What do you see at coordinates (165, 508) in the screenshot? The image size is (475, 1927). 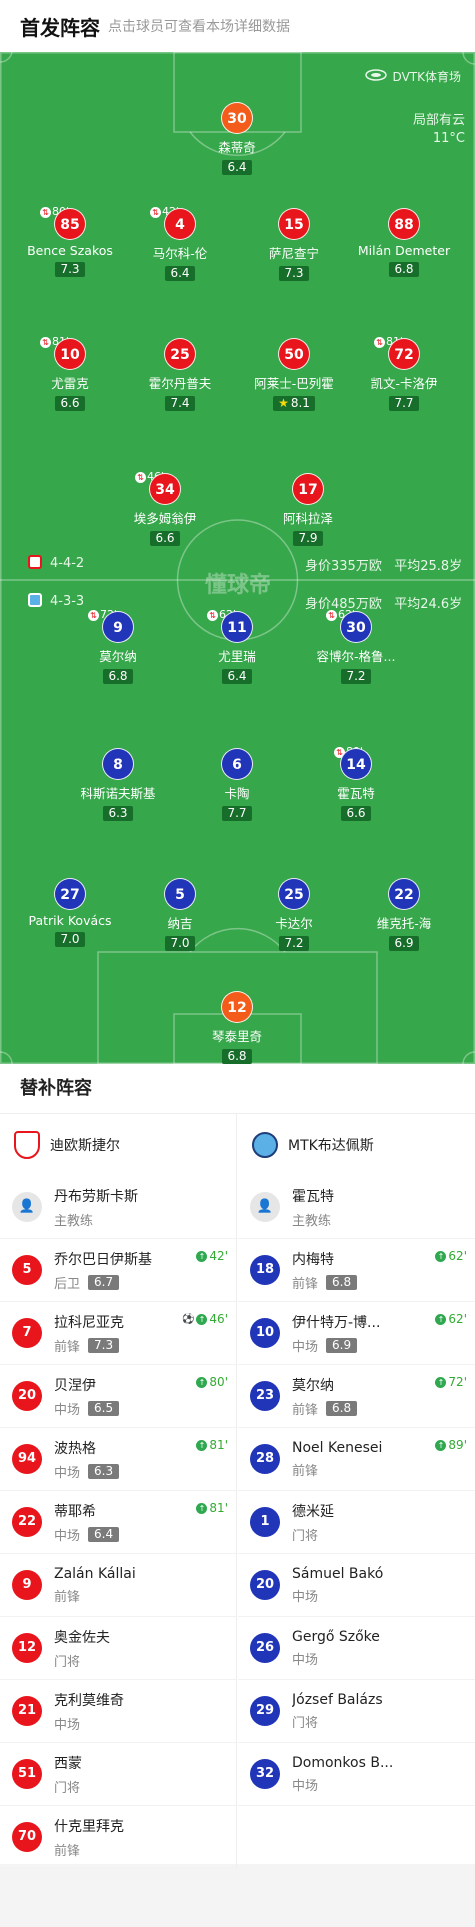 I see `player-marker: ⇅46'34埃多姆翁伊6.6` at bounding box center [165, 508].